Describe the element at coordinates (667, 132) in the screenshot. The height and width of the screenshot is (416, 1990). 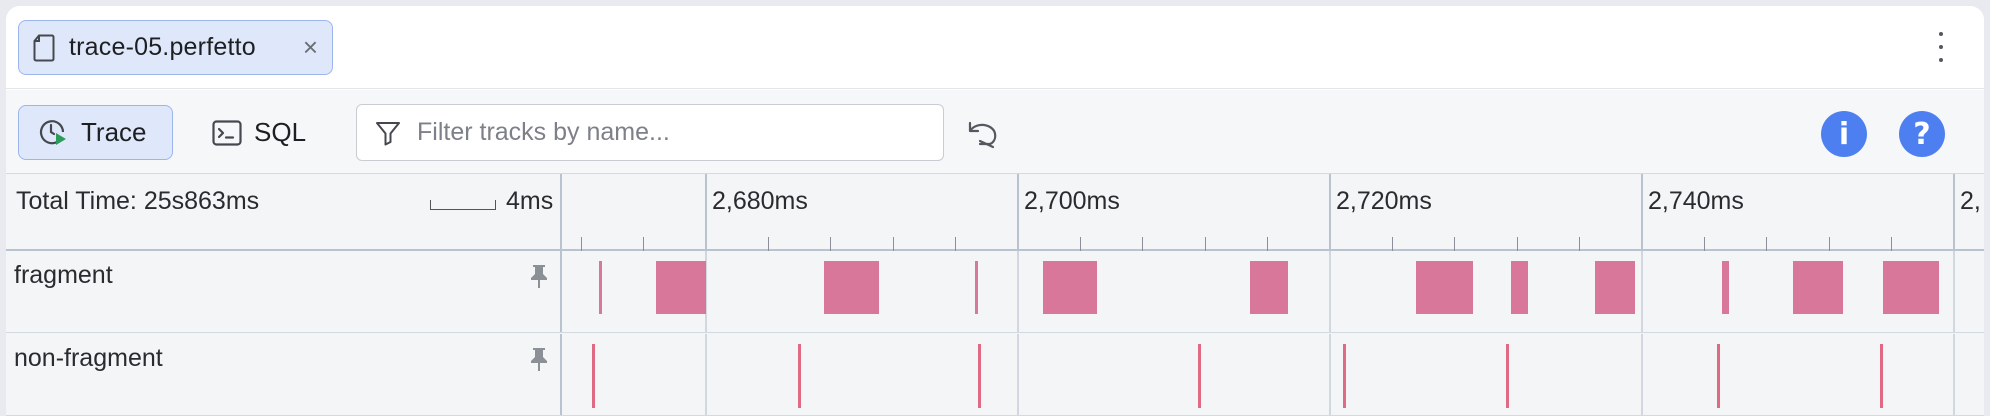
I see `filter-tracks-input` at that location.